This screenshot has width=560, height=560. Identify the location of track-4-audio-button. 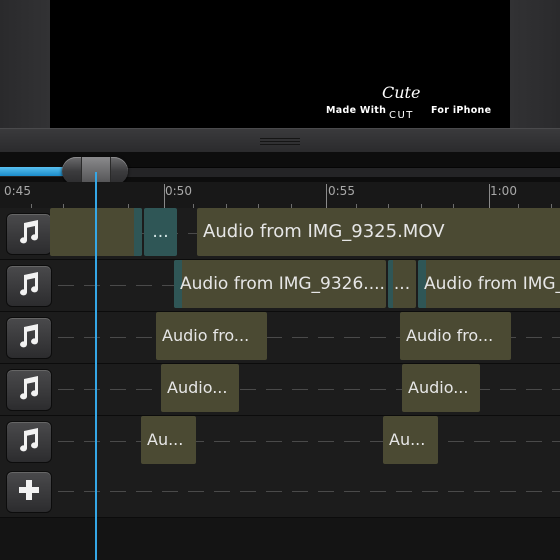
(29, 390).